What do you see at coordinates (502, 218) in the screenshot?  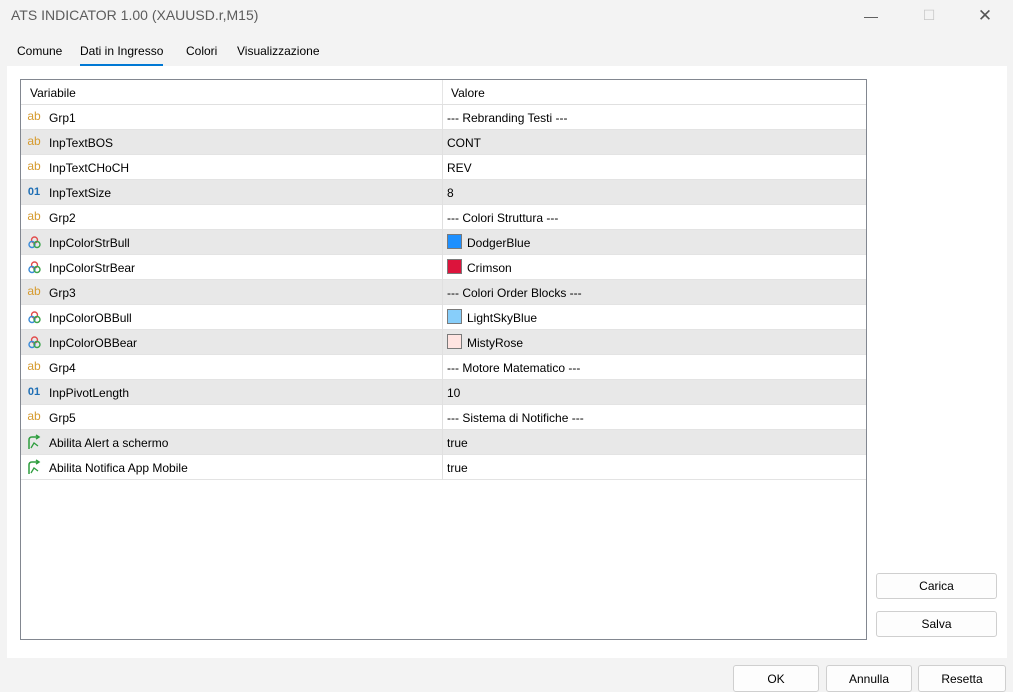 I see `variable-value: --- Colori Struttura ---` at bounding box center [502, 218].